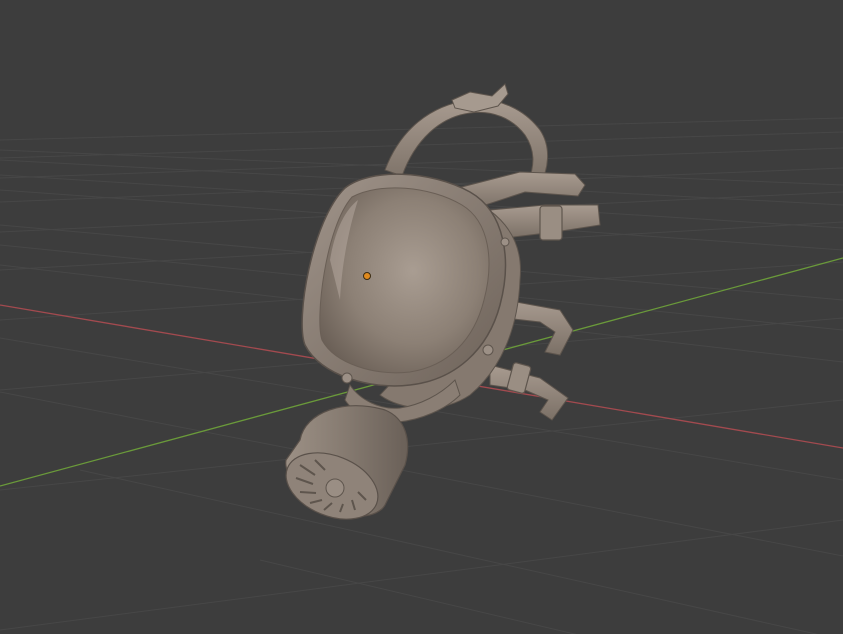 The image size is (843, 634). I want to click on object-origin-dot, so click(367, 276).